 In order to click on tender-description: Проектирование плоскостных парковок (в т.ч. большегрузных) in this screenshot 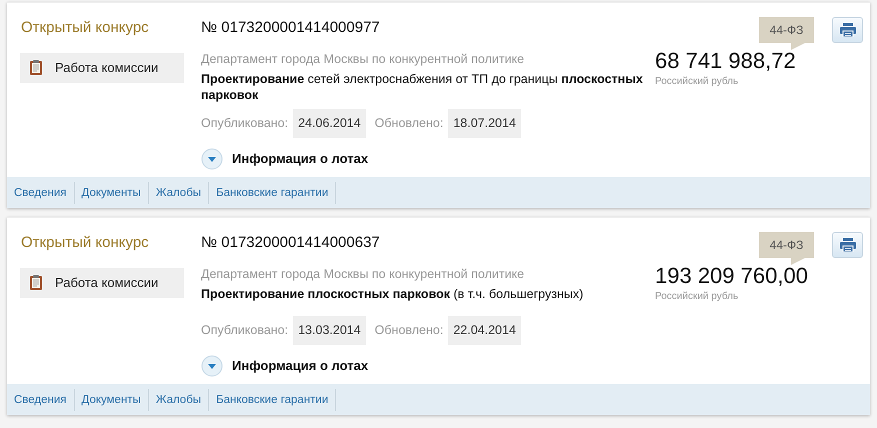, I will do `click(392, 295)`.